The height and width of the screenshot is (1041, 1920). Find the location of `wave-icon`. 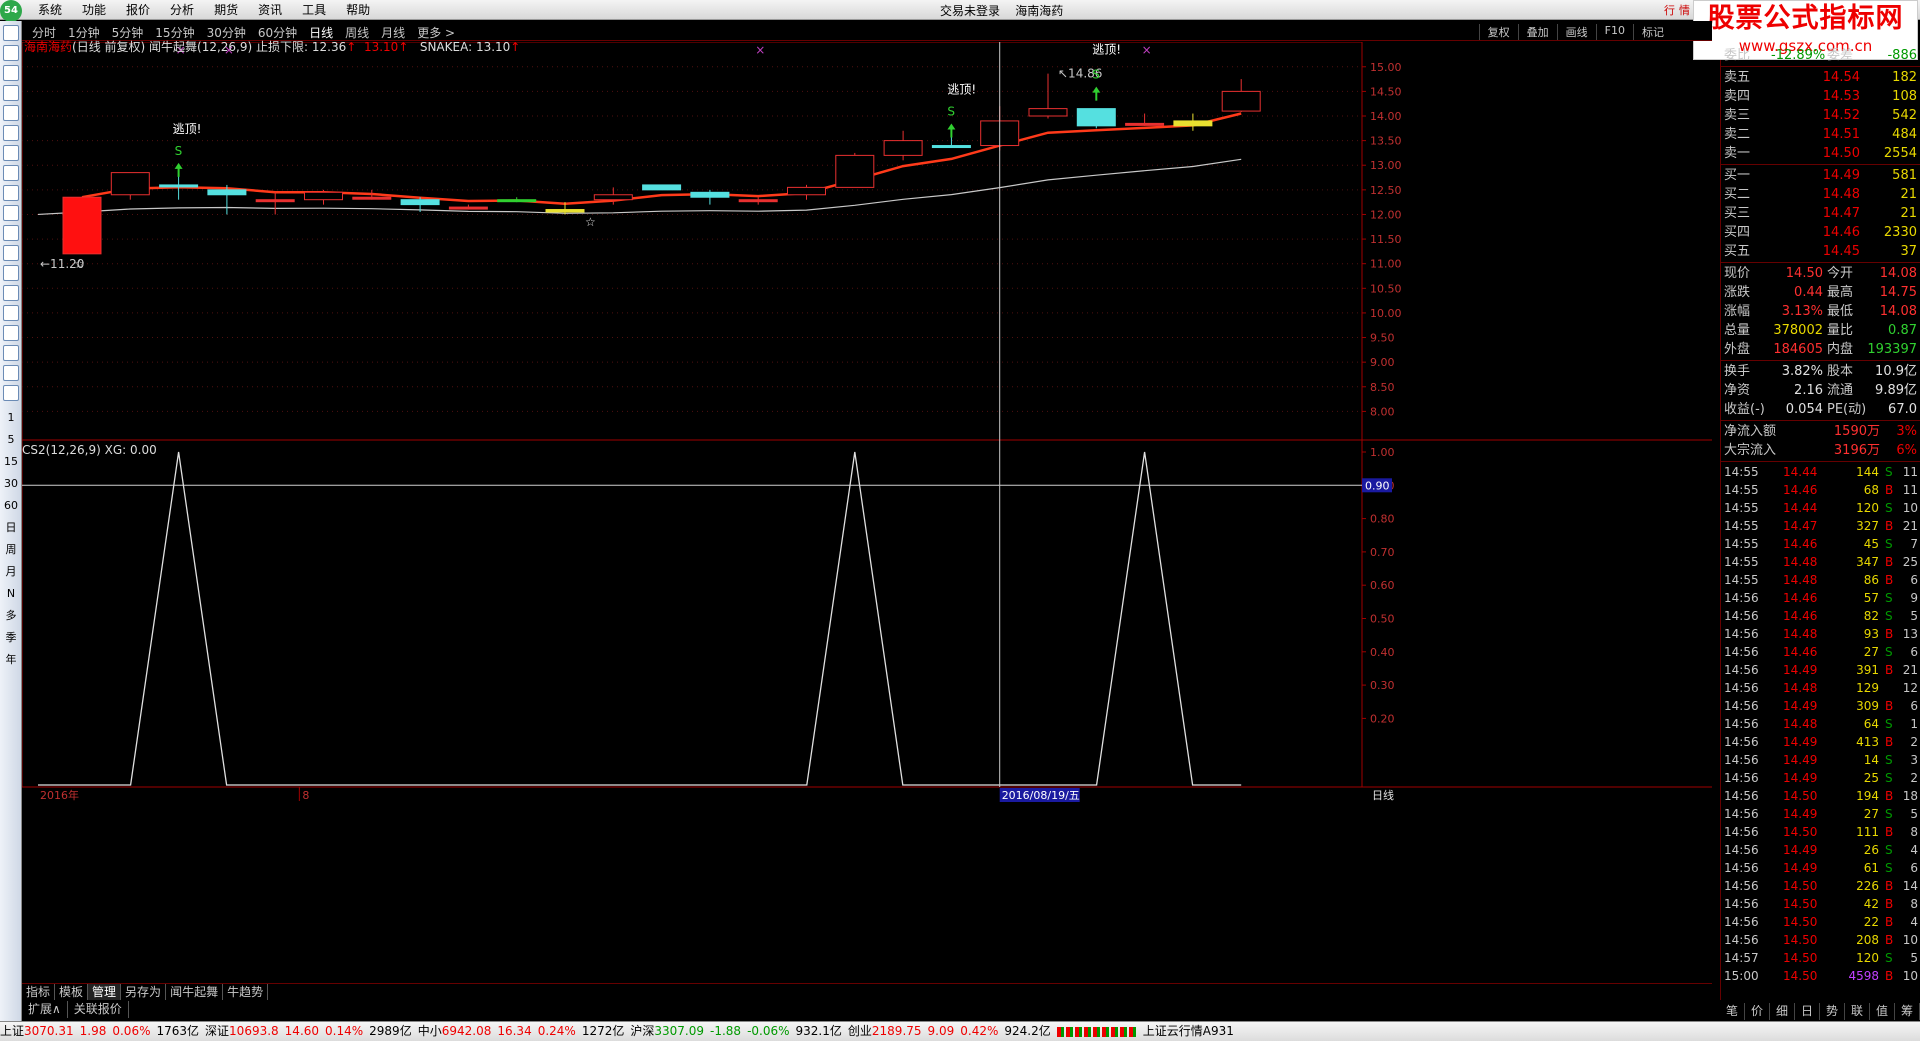

wave-icon is located at coordinates (11, 273).